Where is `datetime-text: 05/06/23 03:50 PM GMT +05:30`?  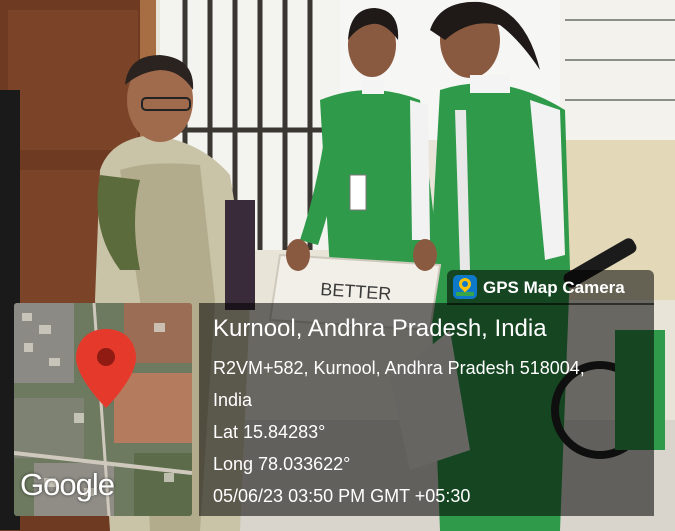
datetime-text: 05/06/23 03:50 PM GMT +05:30 is located at coordinates (342, 496).